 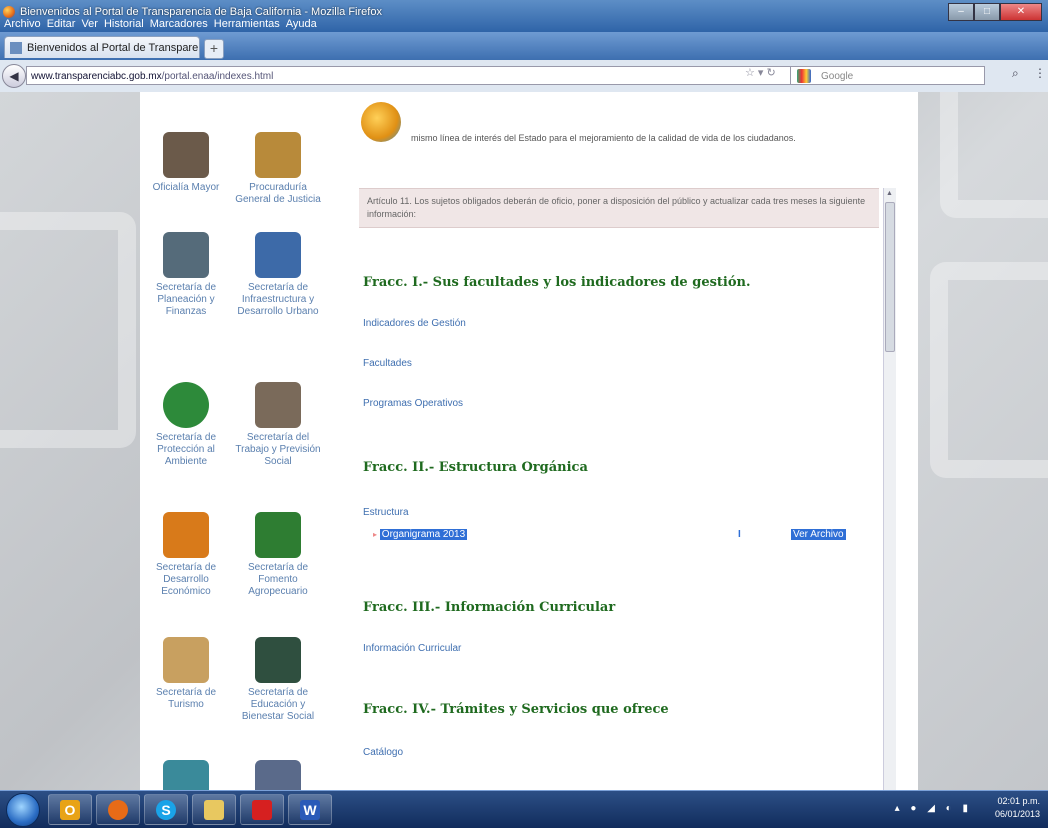 I want to click on sidebar-item-proteccion-ambiente: Secretaría de Protección al Ambiente, so click(x=186, y=425).